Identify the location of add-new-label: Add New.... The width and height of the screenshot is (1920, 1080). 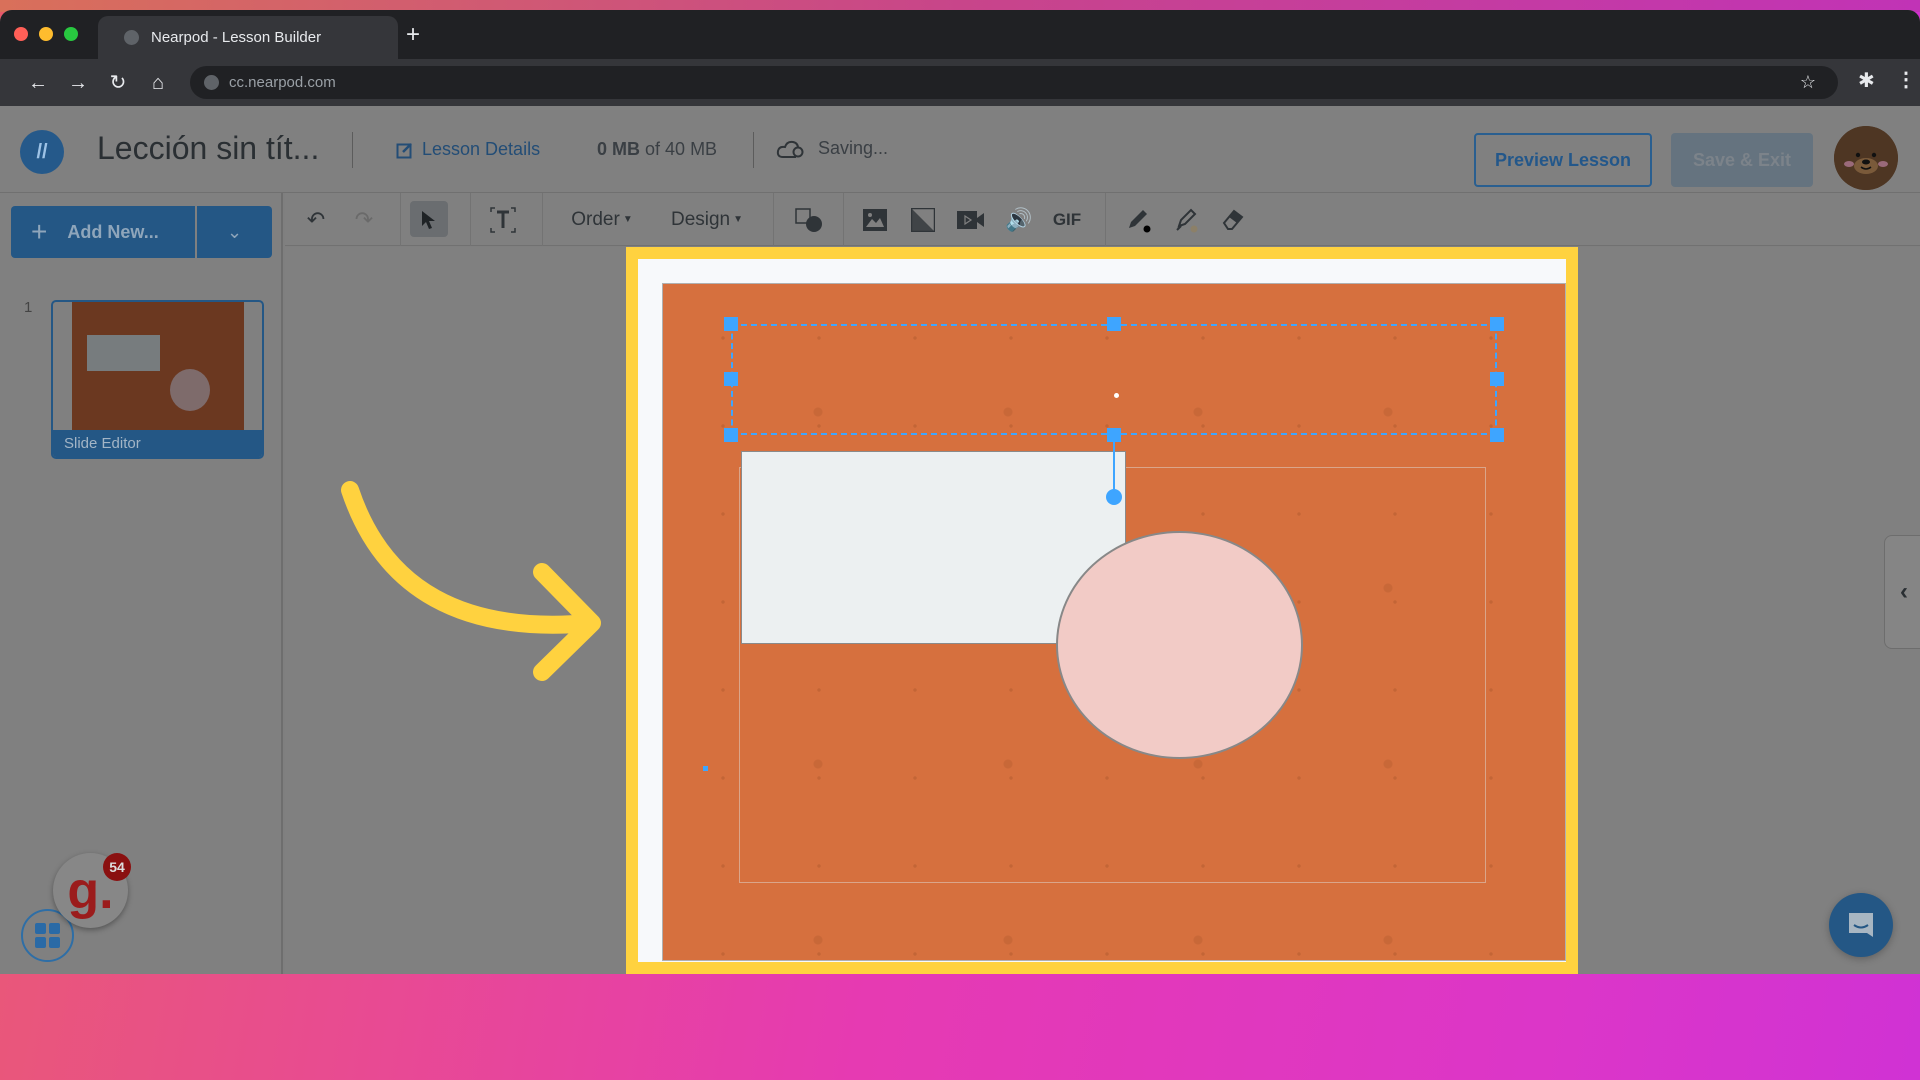
(113, 231).